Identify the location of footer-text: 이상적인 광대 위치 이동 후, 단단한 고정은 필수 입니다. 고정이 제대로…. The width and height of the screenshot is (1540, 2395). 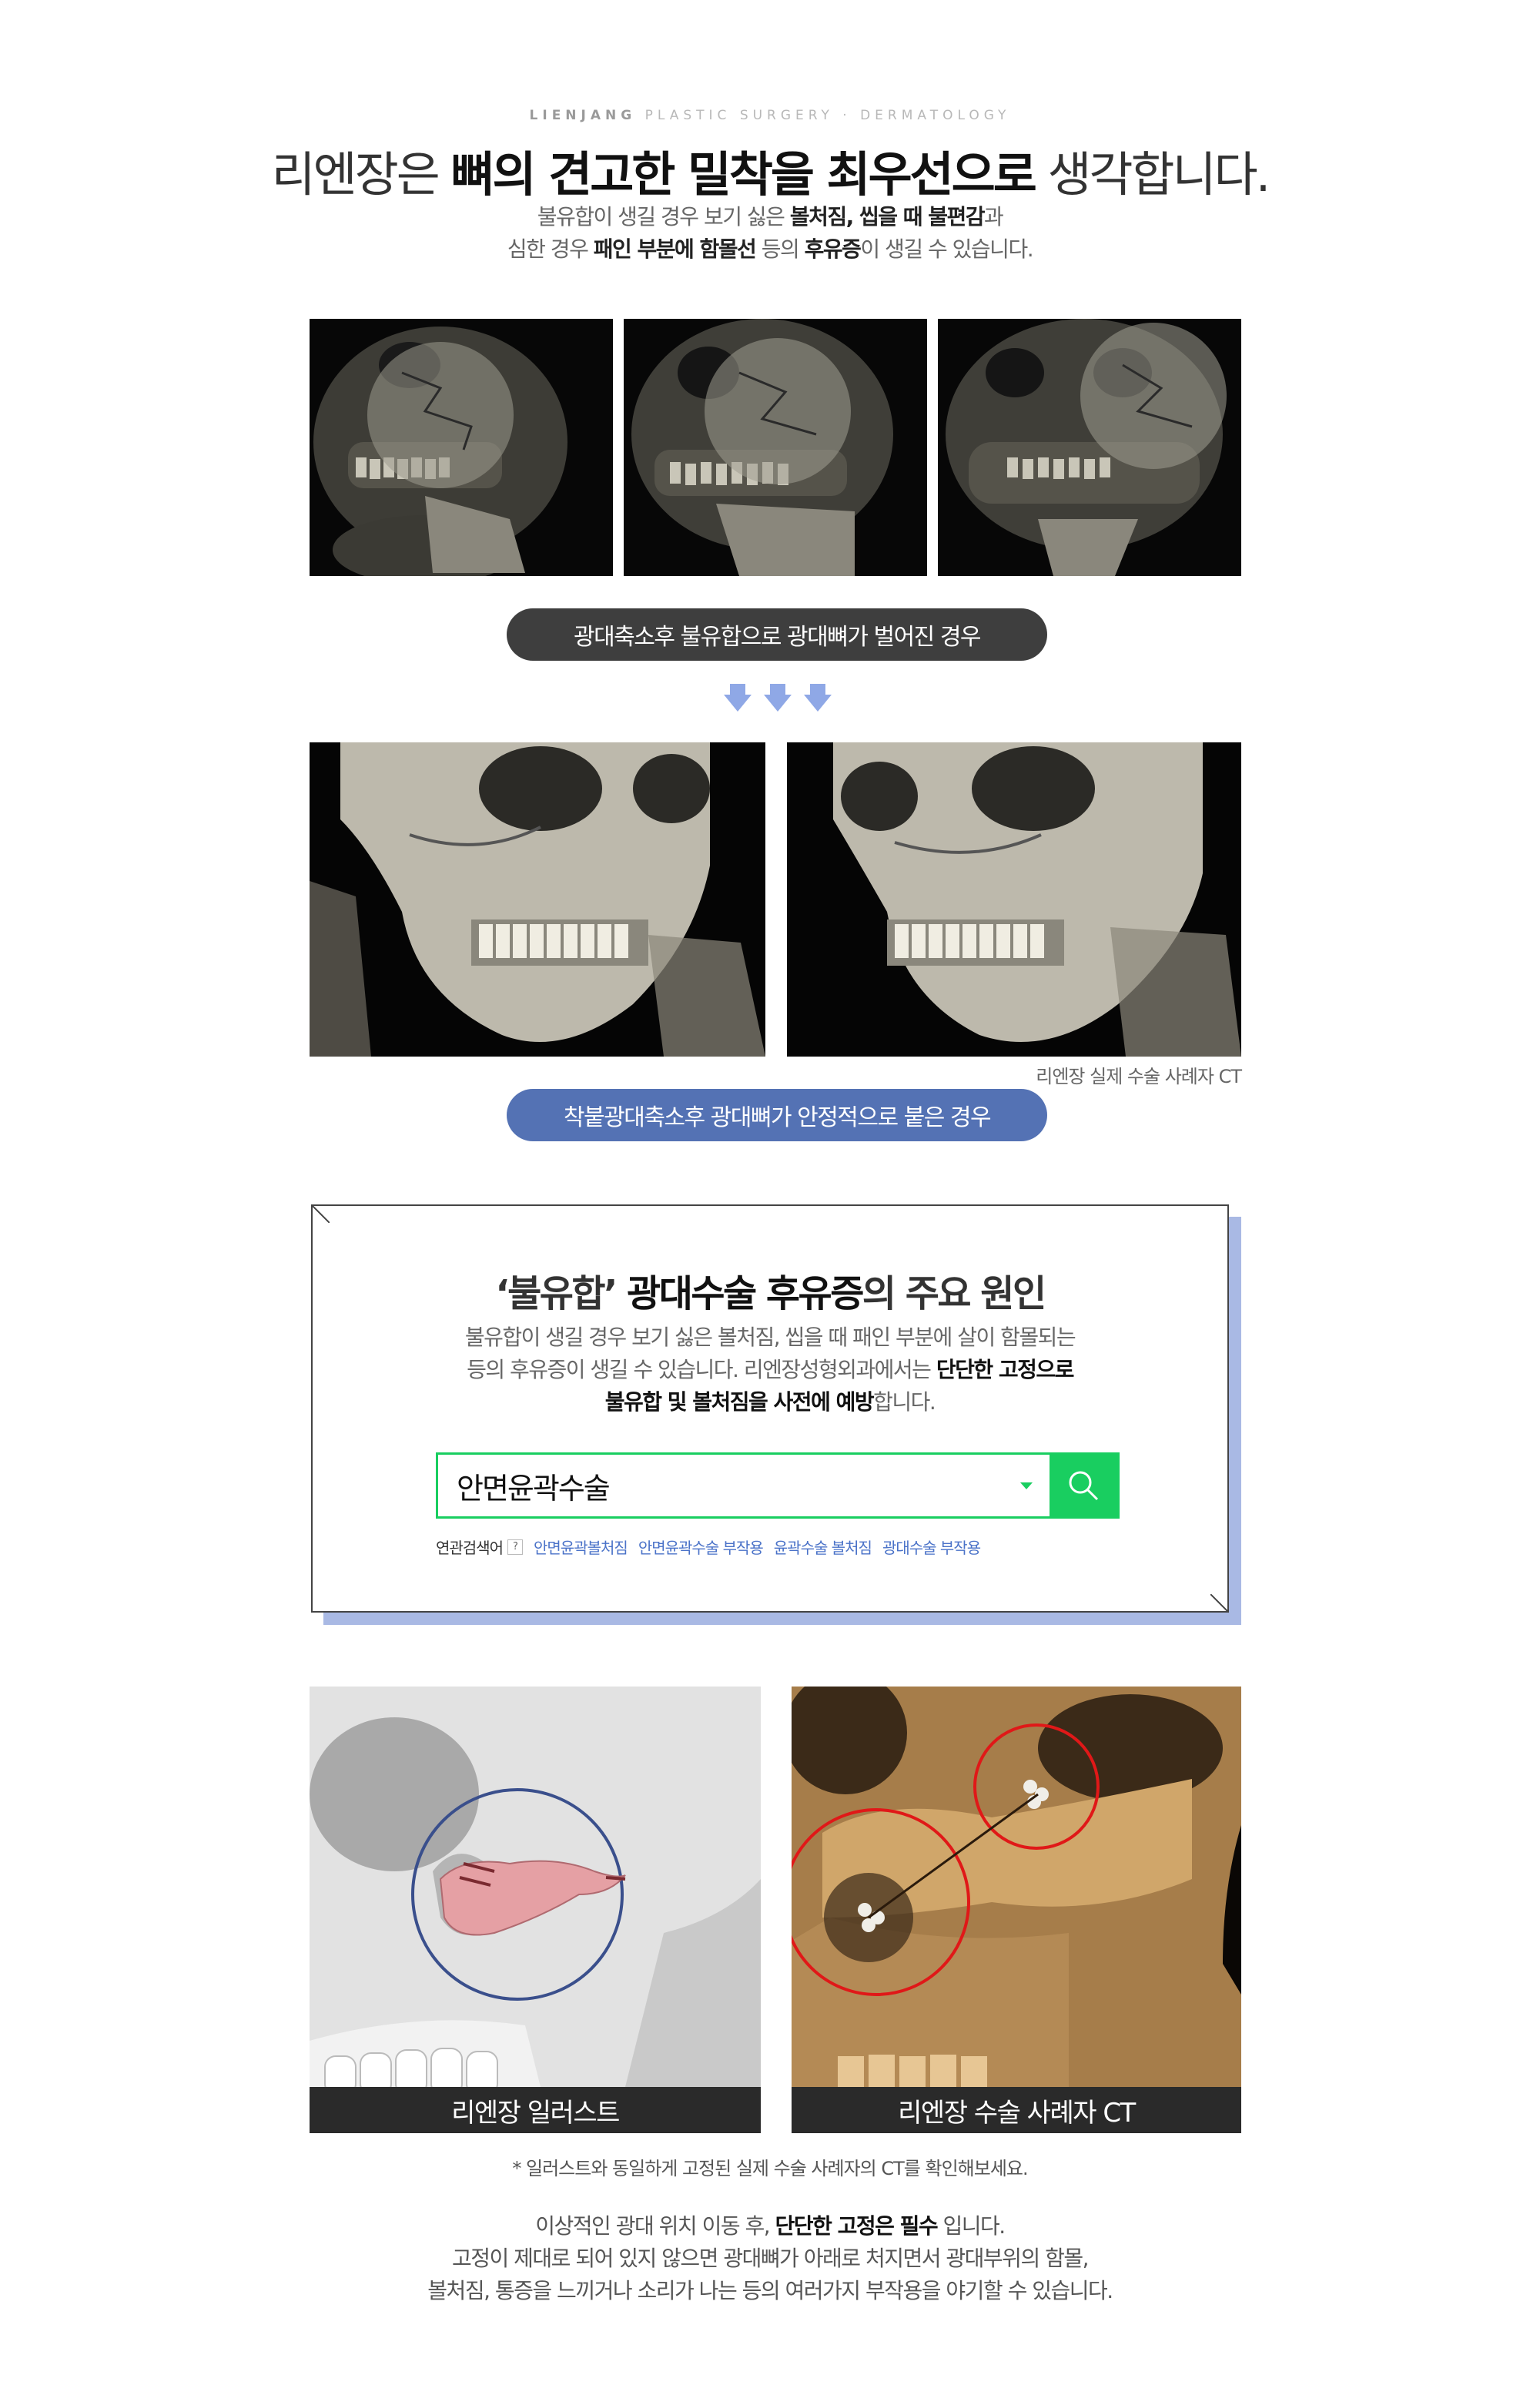
(770, 2258).